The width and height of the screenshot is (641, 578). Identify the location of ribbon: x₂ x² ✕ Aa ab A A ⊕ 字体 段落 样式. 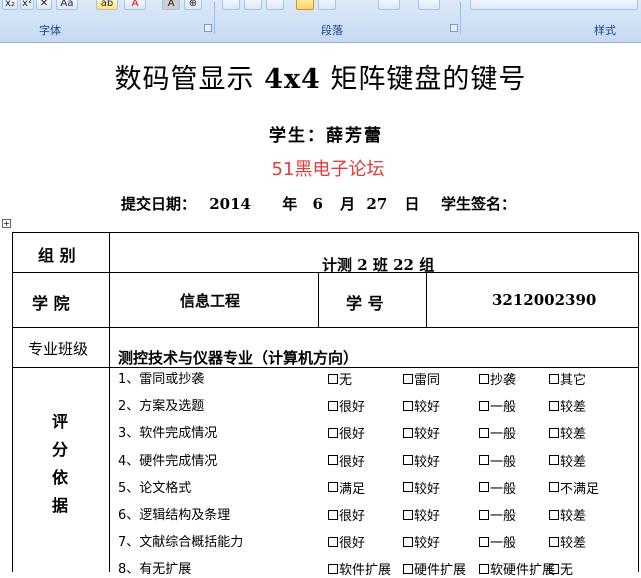
(320, 21).